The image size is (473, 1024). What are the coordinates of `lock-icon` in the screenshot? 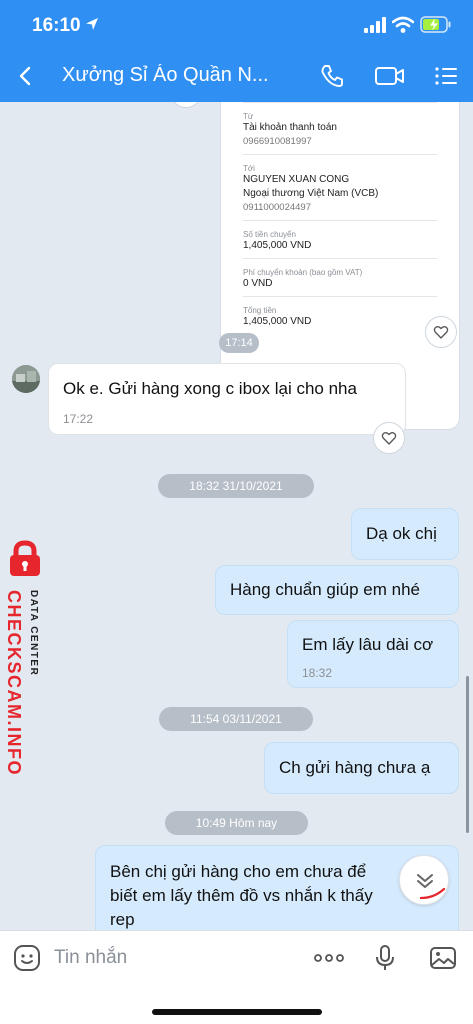 It's located at (25, 558).